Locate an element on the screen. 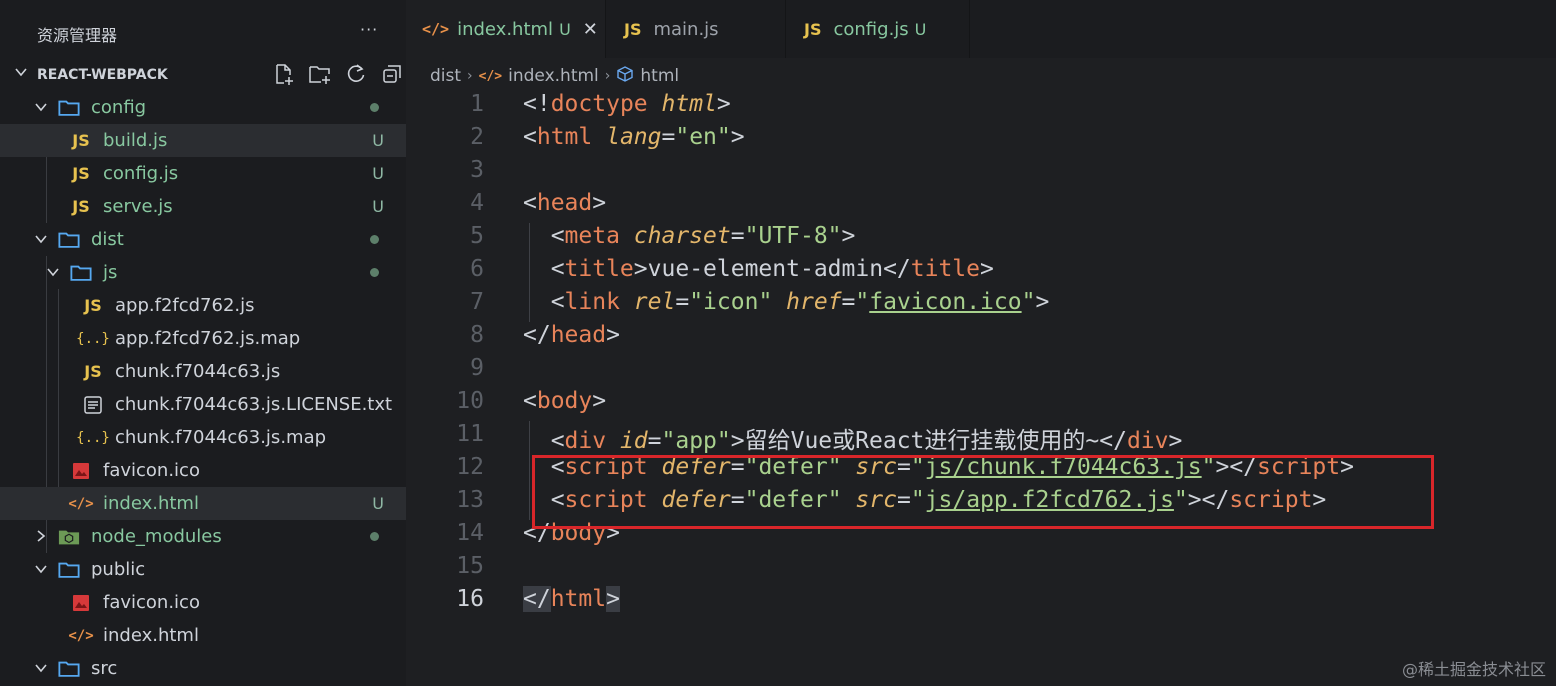  code-token: div is located at coordinates (1147, 441).